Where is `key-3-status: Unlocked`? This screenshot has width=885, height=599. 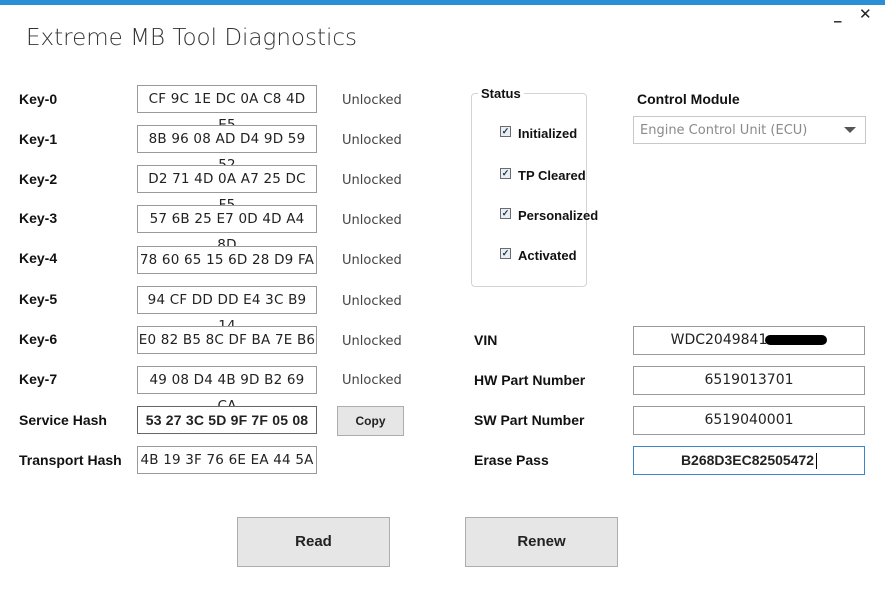 key-3-status: Unlocked is located at coordinates (372, 220).